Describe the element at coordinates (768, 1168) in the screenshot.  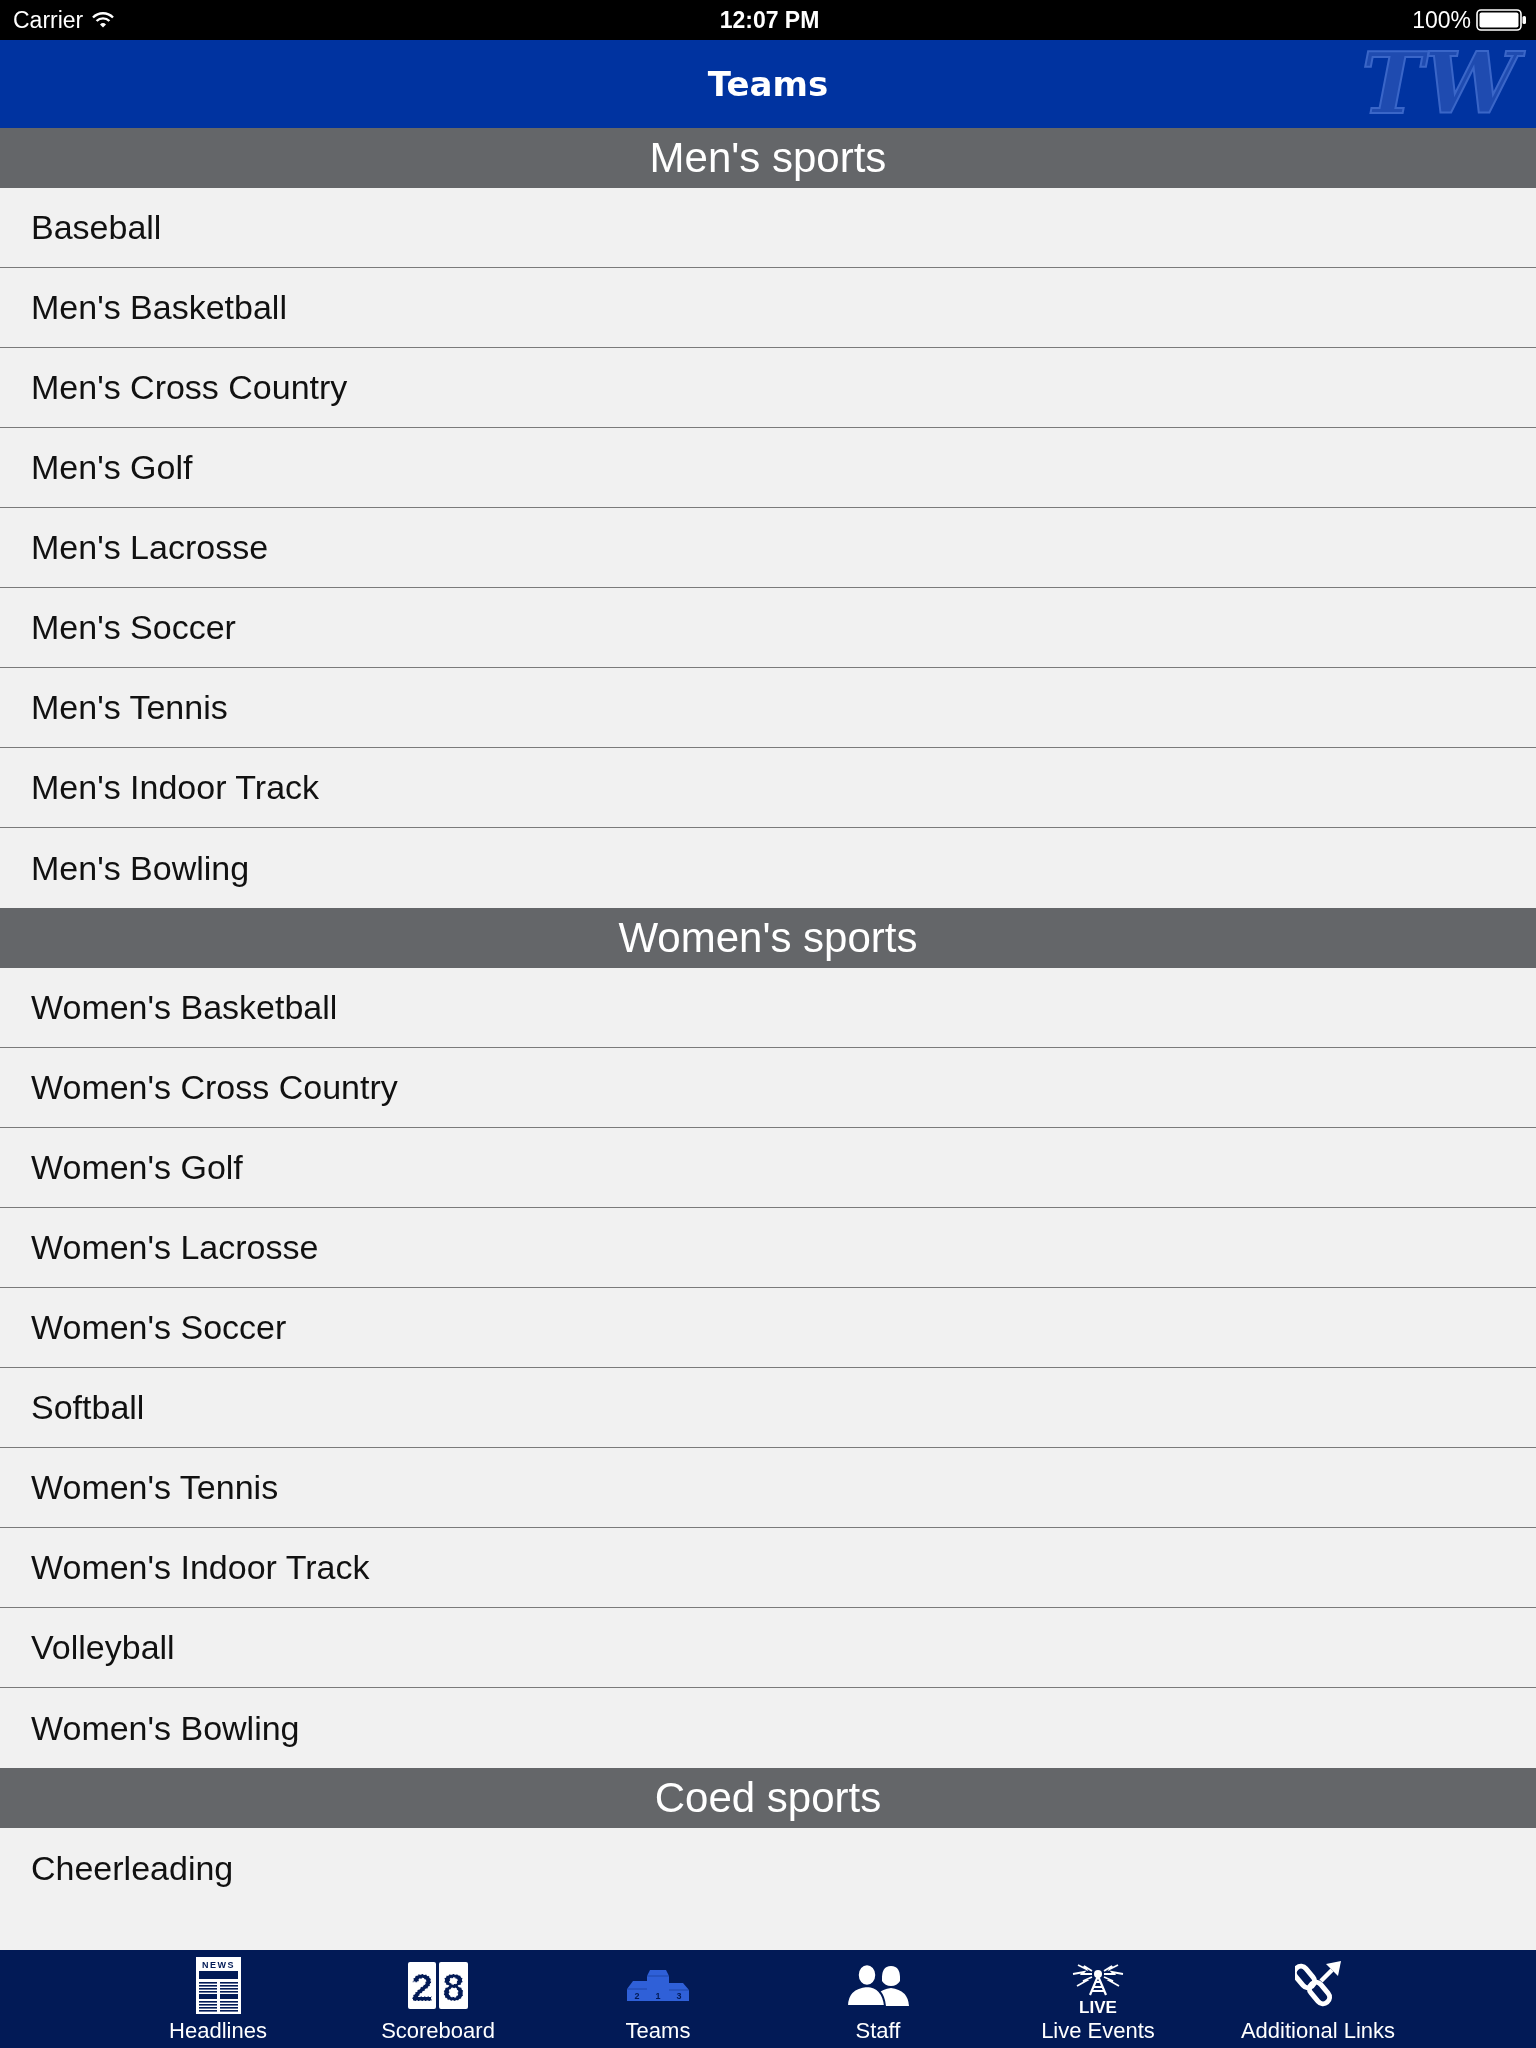
I see `team-row: Women's Golf` at that location.